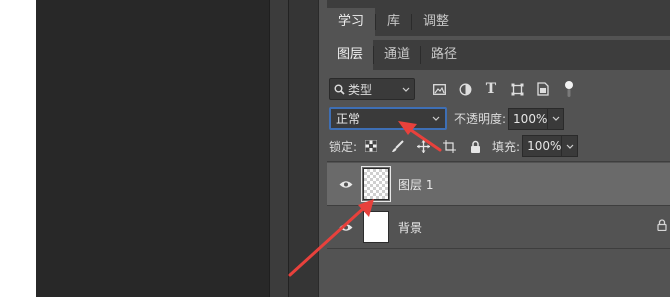  What do you see at coordinates (436, 22) in the screenshot?
I see `tab-adjustments: 调整` at bounding box center [436, 22].